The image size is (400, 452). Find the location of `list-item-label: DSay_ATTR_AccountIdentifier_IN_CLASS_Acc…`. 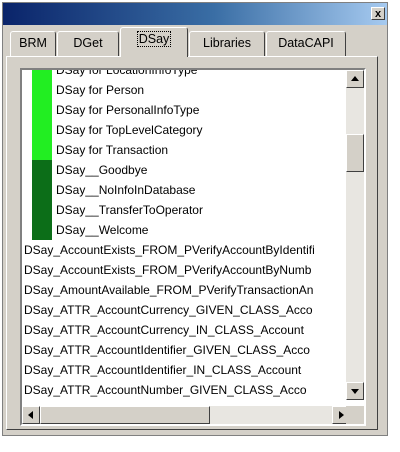

list-item-label: DSay_ATTR_AccountIdentifier_IN_CLASS_Acc… is located at coordinates (163, 370).